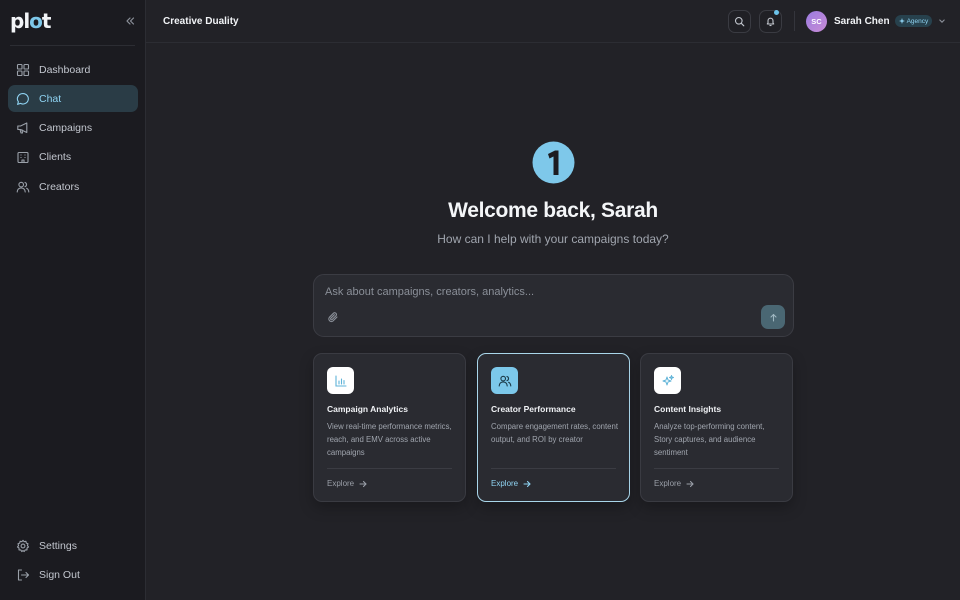 The height and width of the screenshot is (600, 960). Describe the element at coordinates (794, 21) in the screenshot. I see `header-divider` at that location.